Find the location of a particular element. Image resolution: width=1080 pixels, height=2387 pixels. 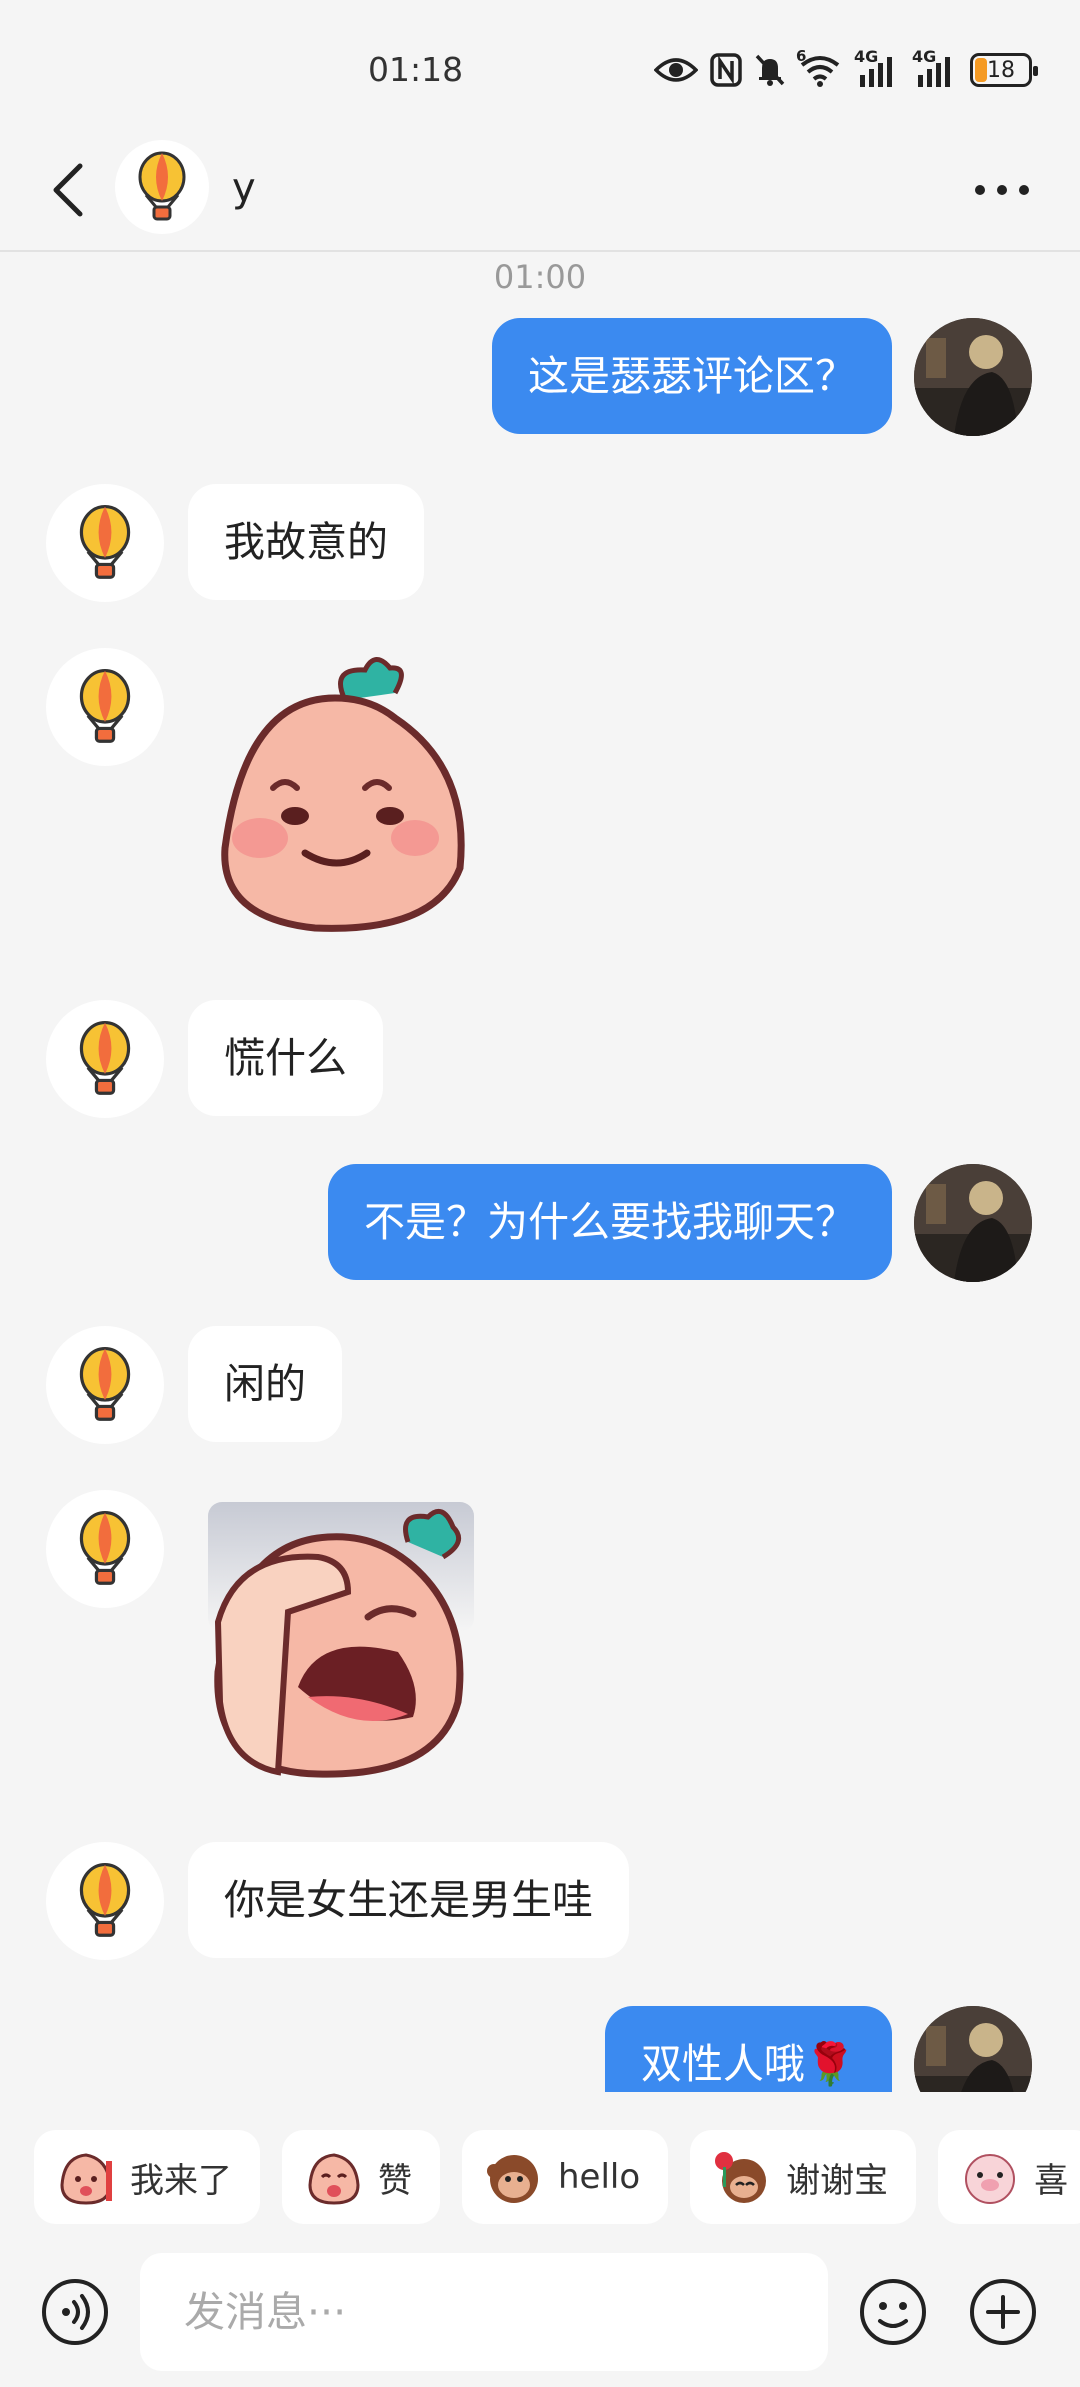

add-attachment-icon is located at coordinates (1003, 2312).